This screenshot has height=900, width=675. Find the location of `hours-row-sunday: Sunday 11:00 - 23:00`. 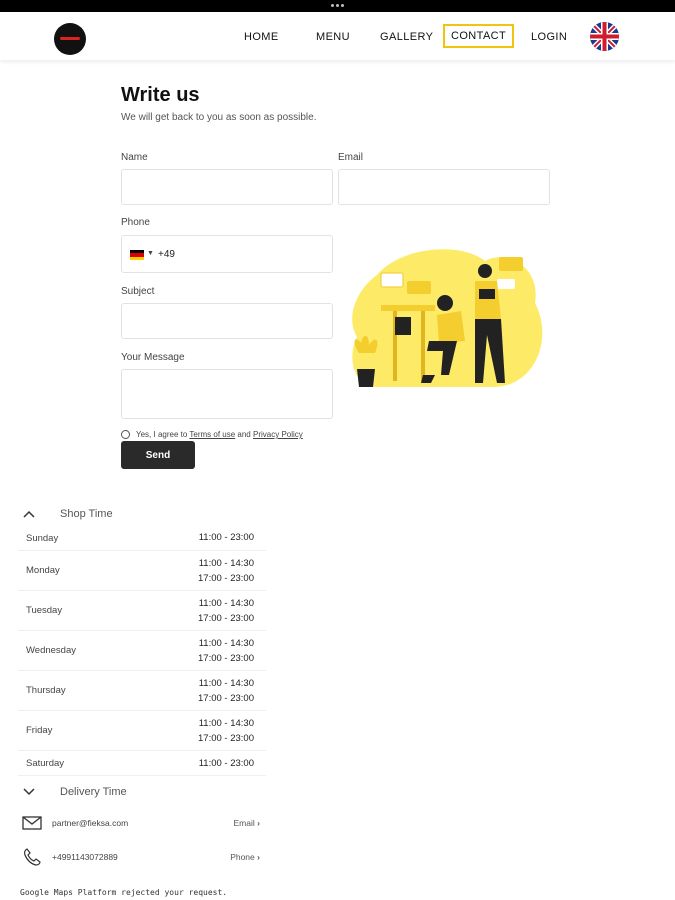

hours-row-sunday: Sunday 11:00 - 23:00 is located at coordinates (142, 540).